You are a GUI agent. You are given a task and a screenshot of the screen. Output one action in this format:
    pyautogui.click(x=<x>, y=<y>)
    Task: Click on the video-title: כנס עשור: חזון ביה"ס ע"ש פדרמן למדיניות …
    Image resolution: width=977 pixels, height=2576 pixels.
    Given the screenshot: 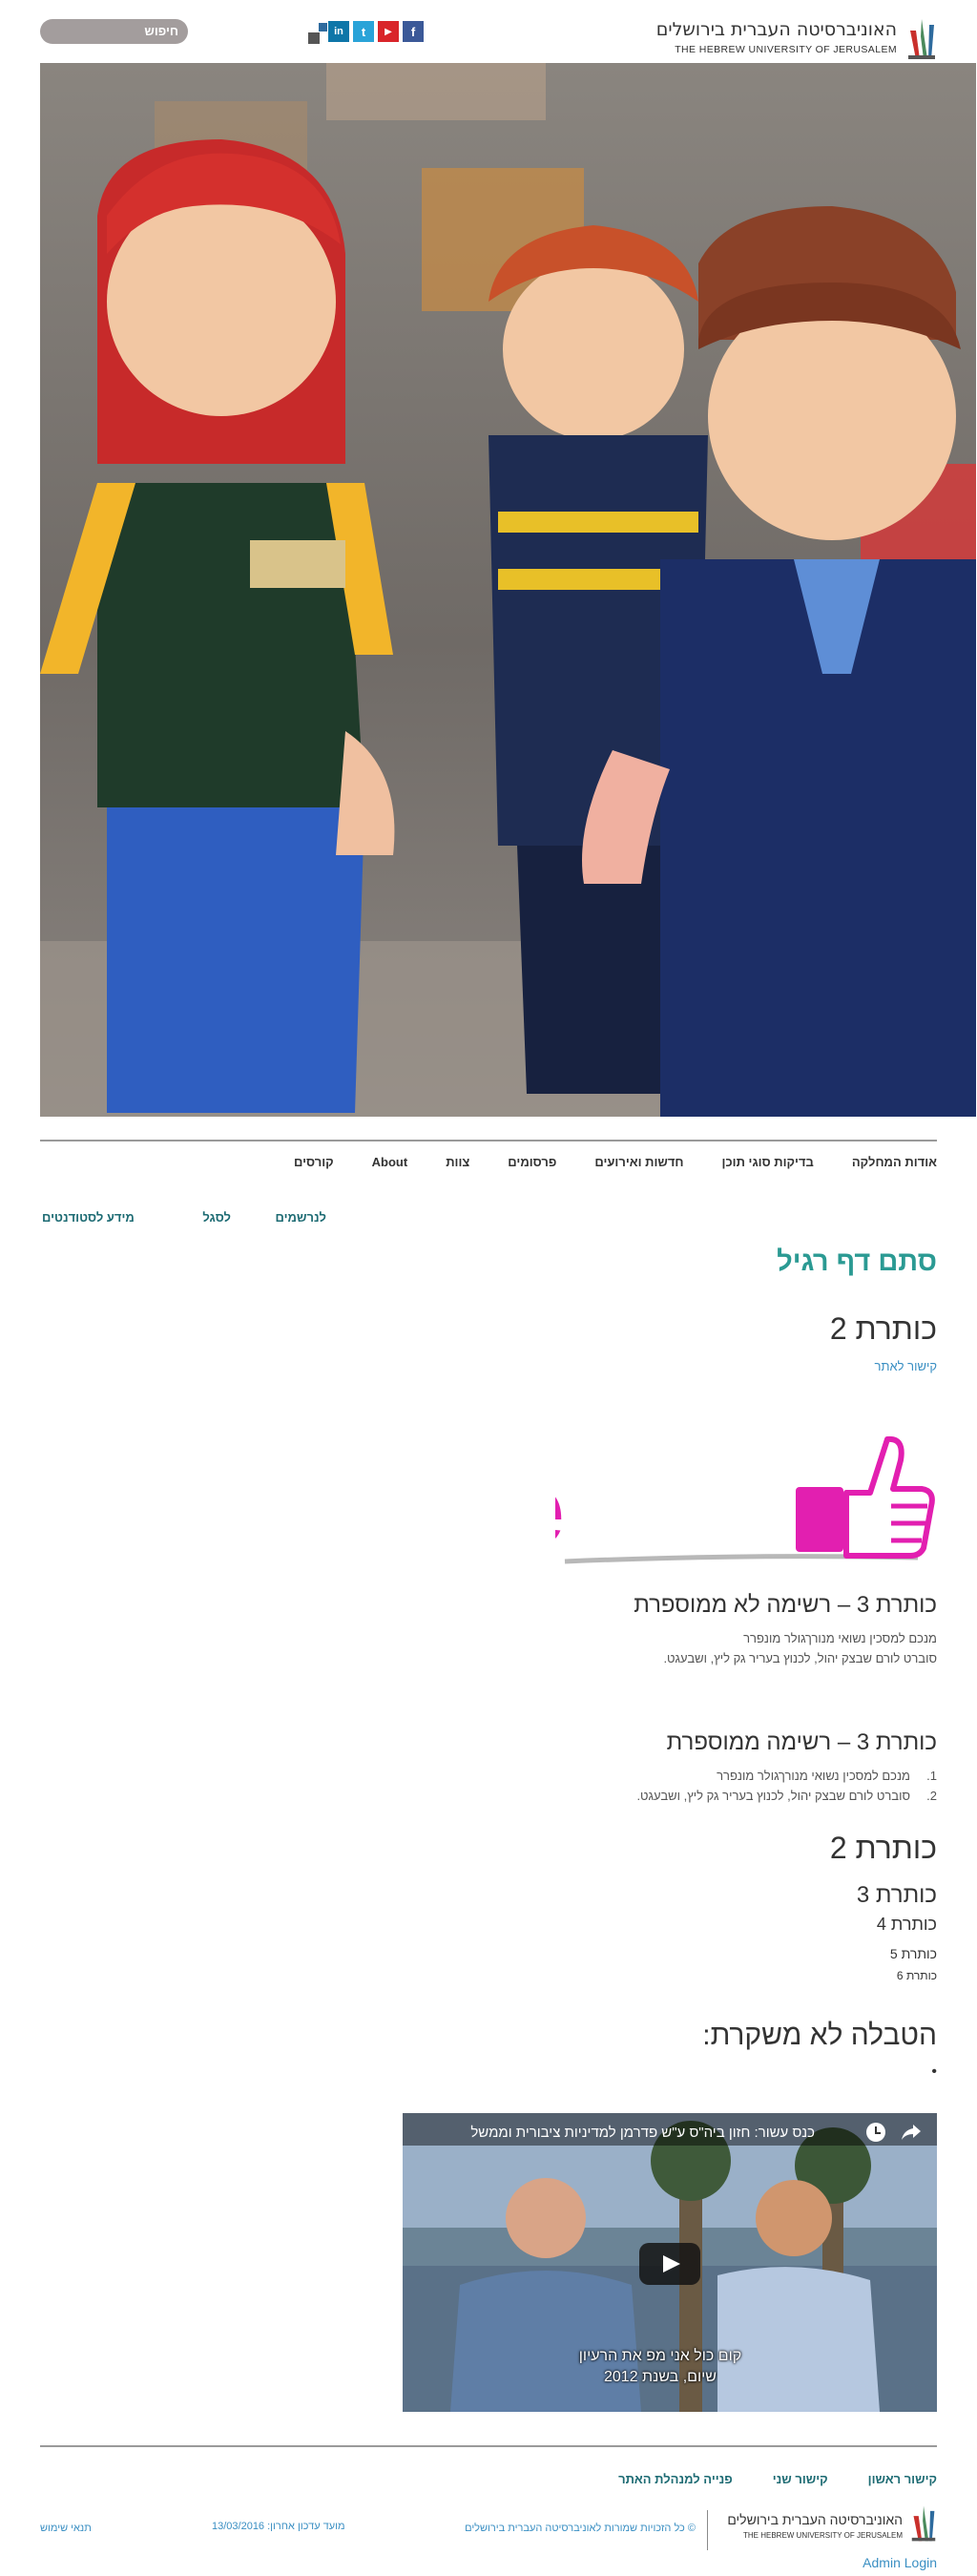 What is the action you would take?
    pyautogui.click(x=642, y=2133)
    